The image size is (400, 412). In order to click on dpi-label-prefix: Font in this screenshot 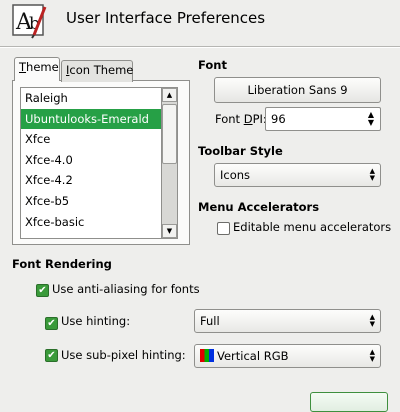, I will do `click(229, 119)`.